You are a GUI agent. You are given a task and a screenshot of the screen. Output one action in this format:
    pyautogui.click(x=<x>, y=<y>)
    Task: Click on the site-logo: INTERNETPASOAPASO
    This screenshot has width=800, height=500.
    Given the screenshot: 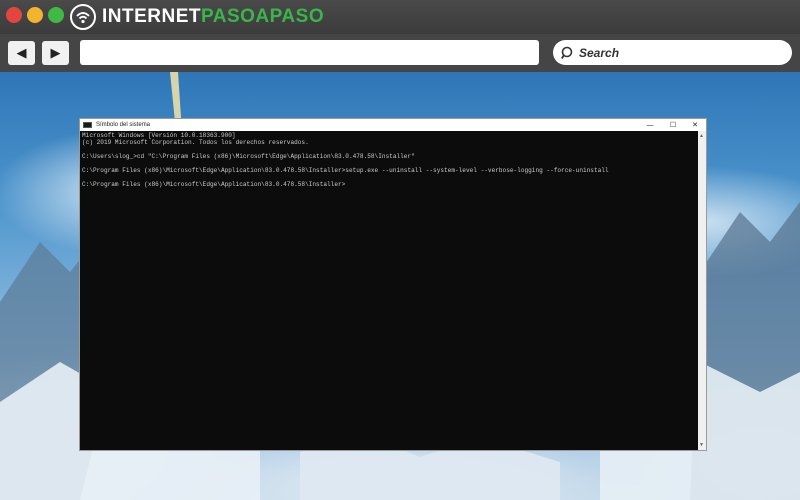 What is the action you would take?
    pyautogui.click(x=197, y=17)
    